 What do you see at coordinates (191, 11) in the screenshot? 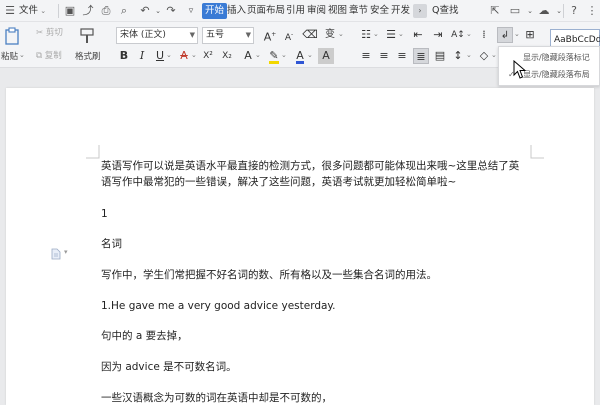
I see `customize-toolbar-icon: ▿` at bounding box center [191, 11].